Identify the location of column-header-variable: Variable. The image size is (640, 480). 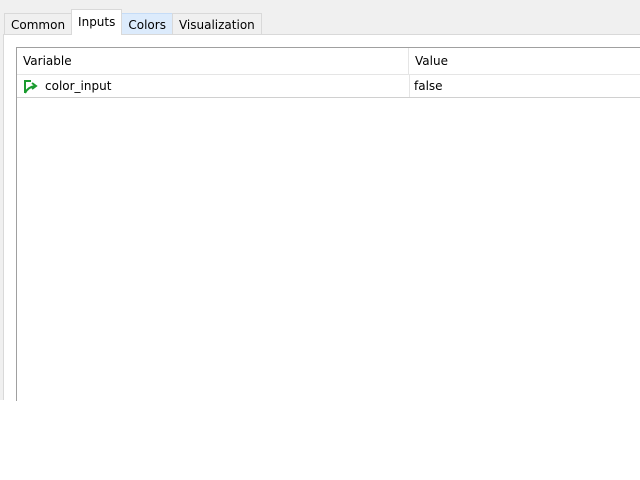
(213, 61).